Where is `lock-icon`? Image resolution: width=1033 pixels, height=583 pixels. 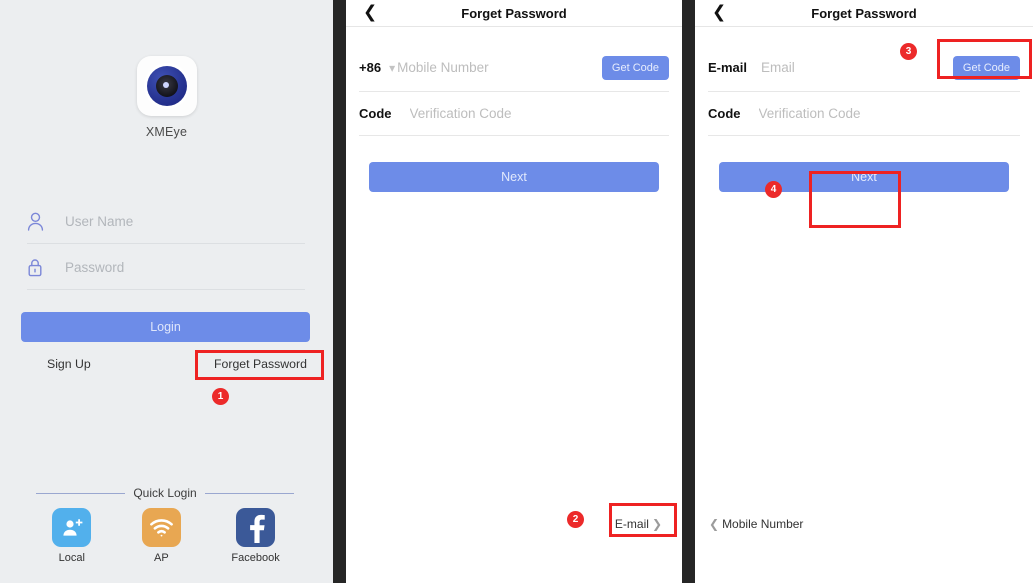
lock-icon is located at coordinates (46, 267).